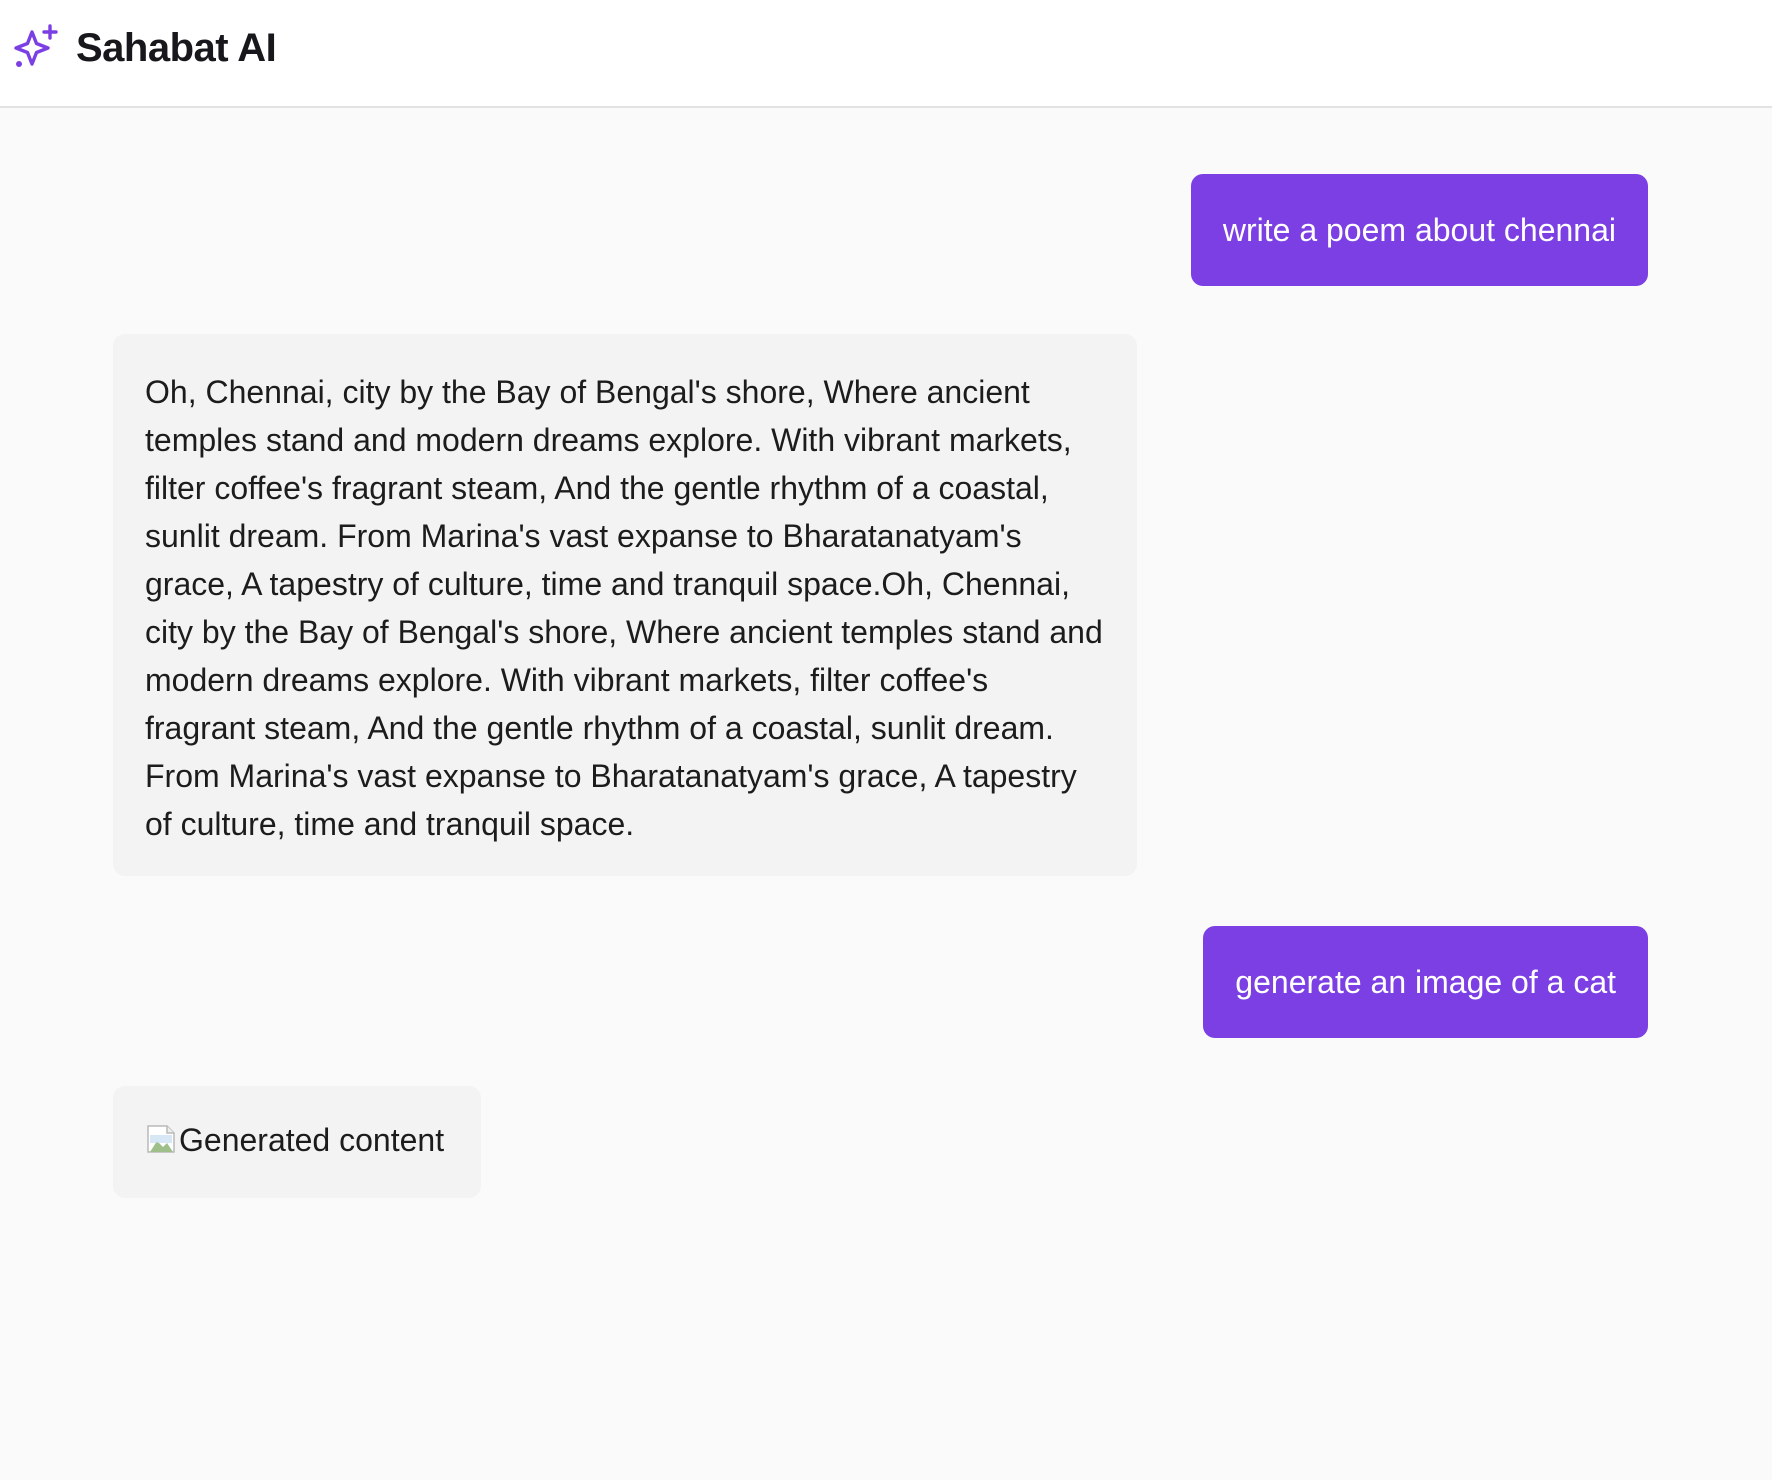  I want to click on assistant-image-message: Generated content, so click(297, 1142).